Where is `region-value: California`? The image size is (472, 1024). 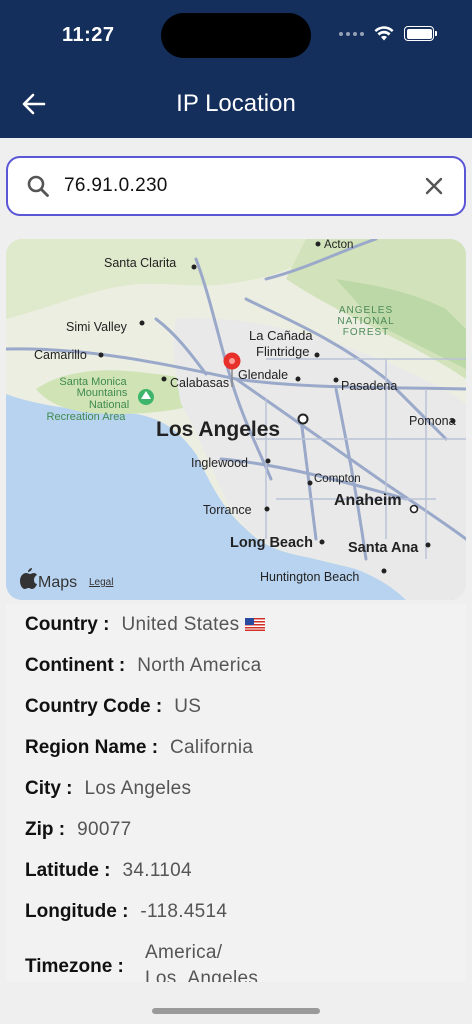
region-value: California is located at coordinates (212, 747).